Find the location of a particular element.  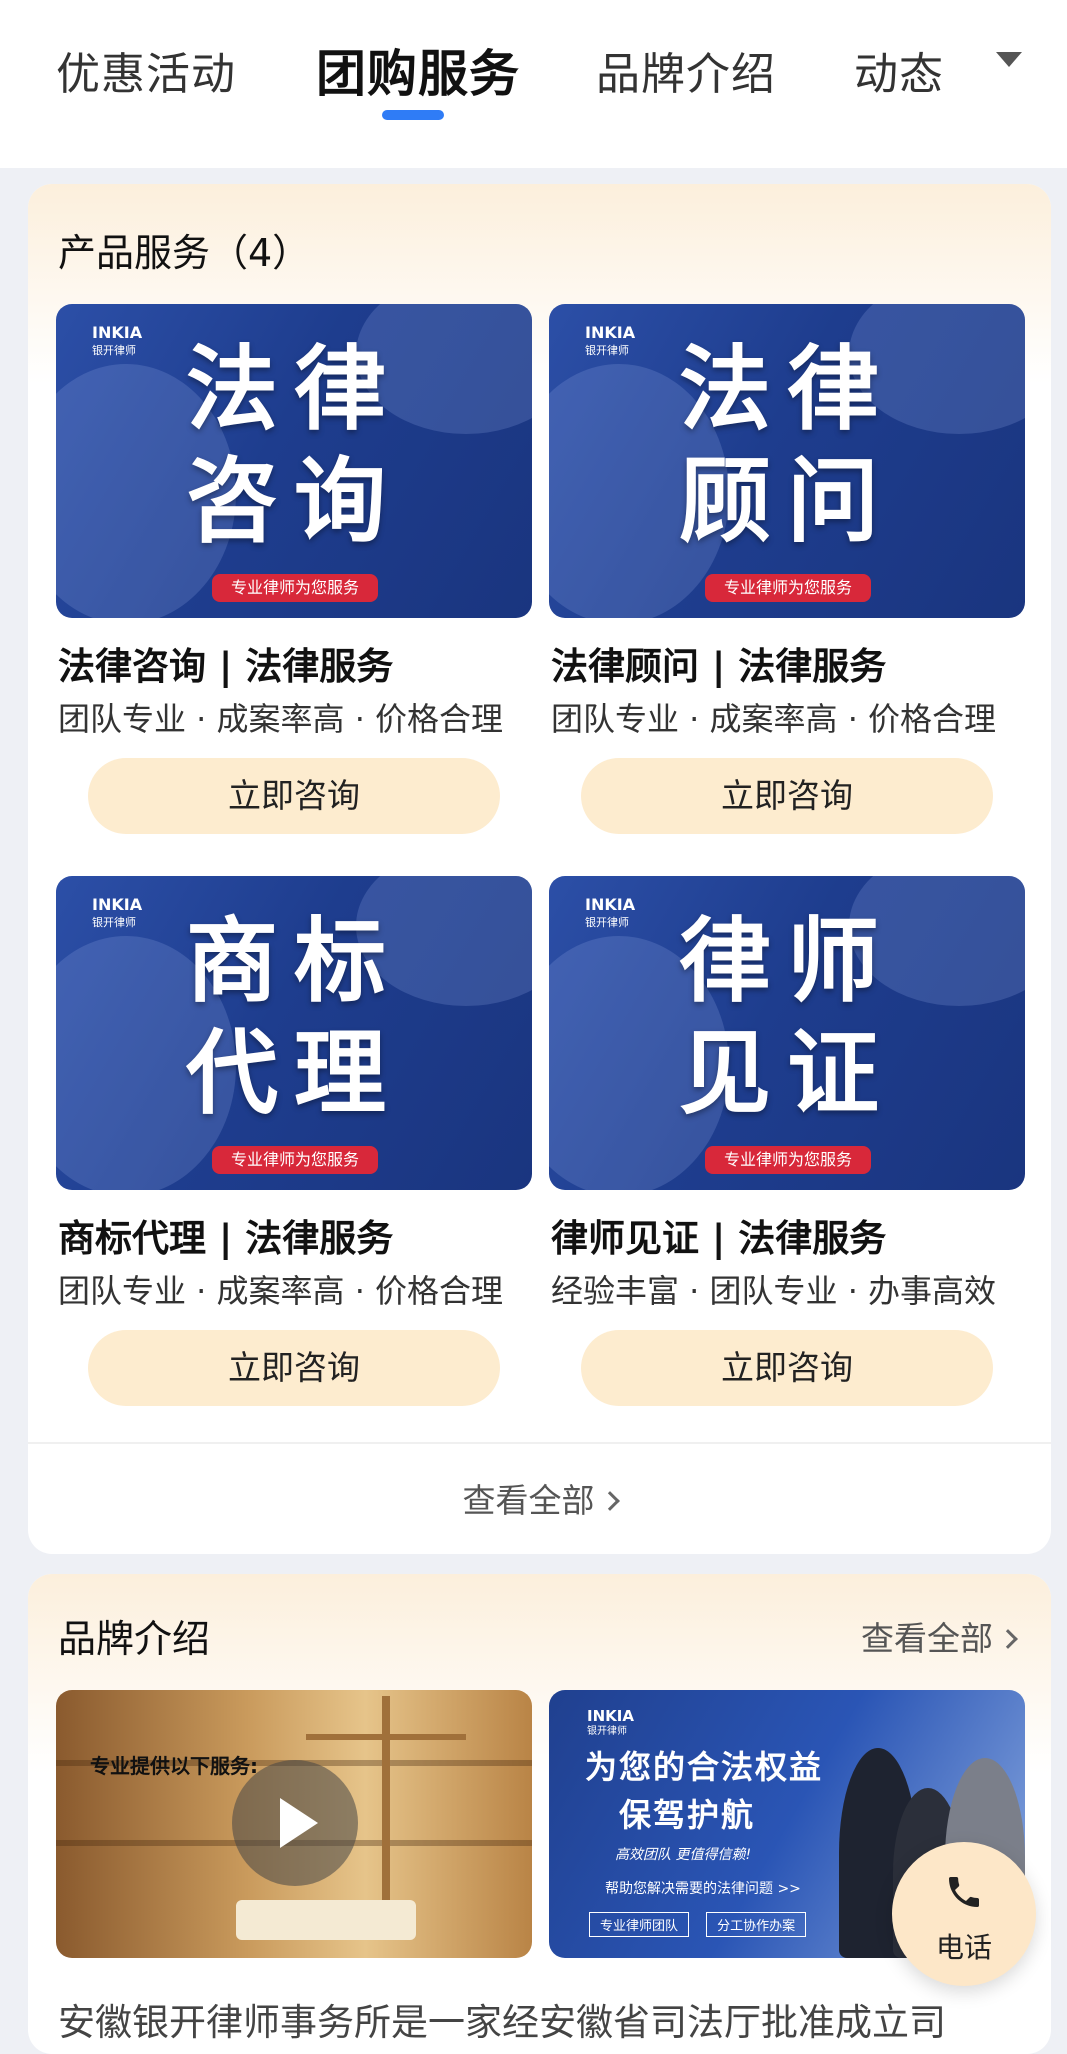

view-all-products-link: 查看全部 is located at coordinates (539, 1498).